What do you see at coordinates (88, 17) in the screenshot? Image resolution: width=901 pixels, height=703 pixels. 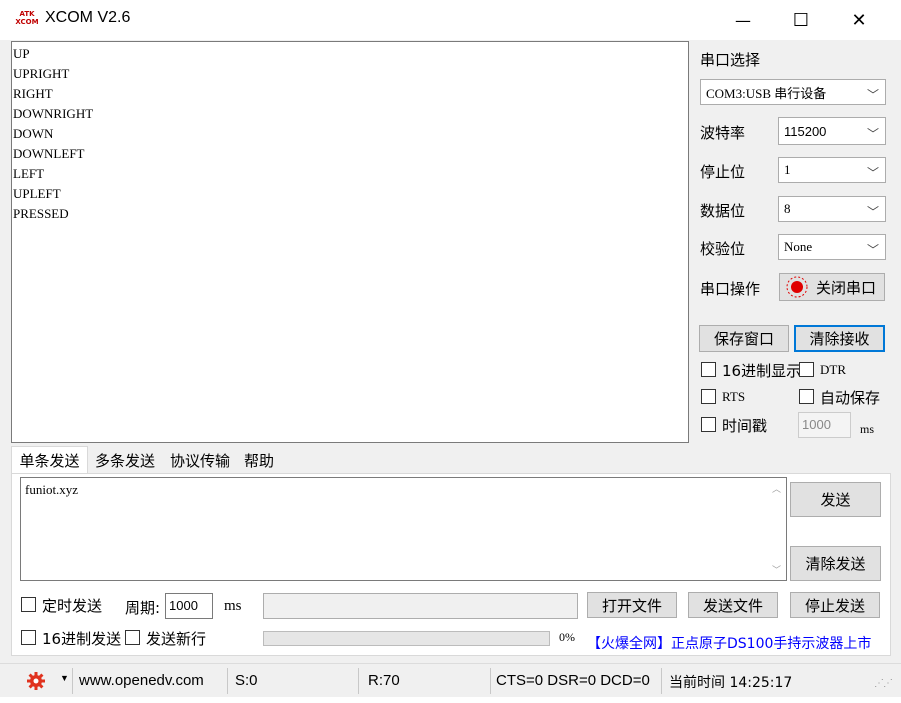 I see `window-title: XCOM V2.6` at bounding box center [88, 17].